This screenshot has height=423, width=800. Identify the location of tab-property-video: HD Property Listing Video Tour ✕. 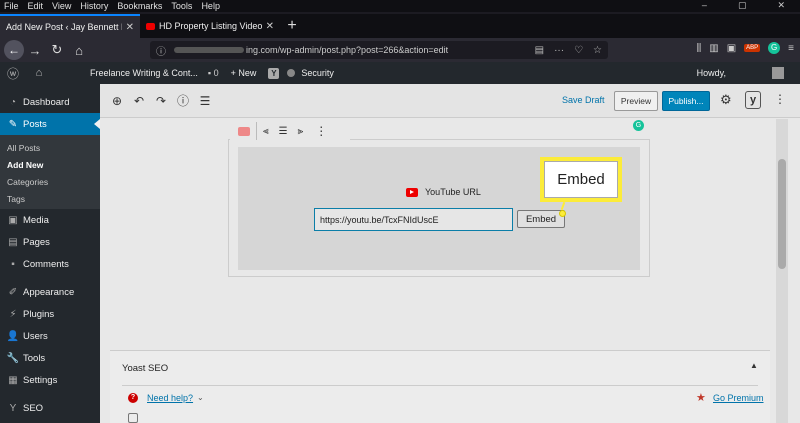
(210, 26).